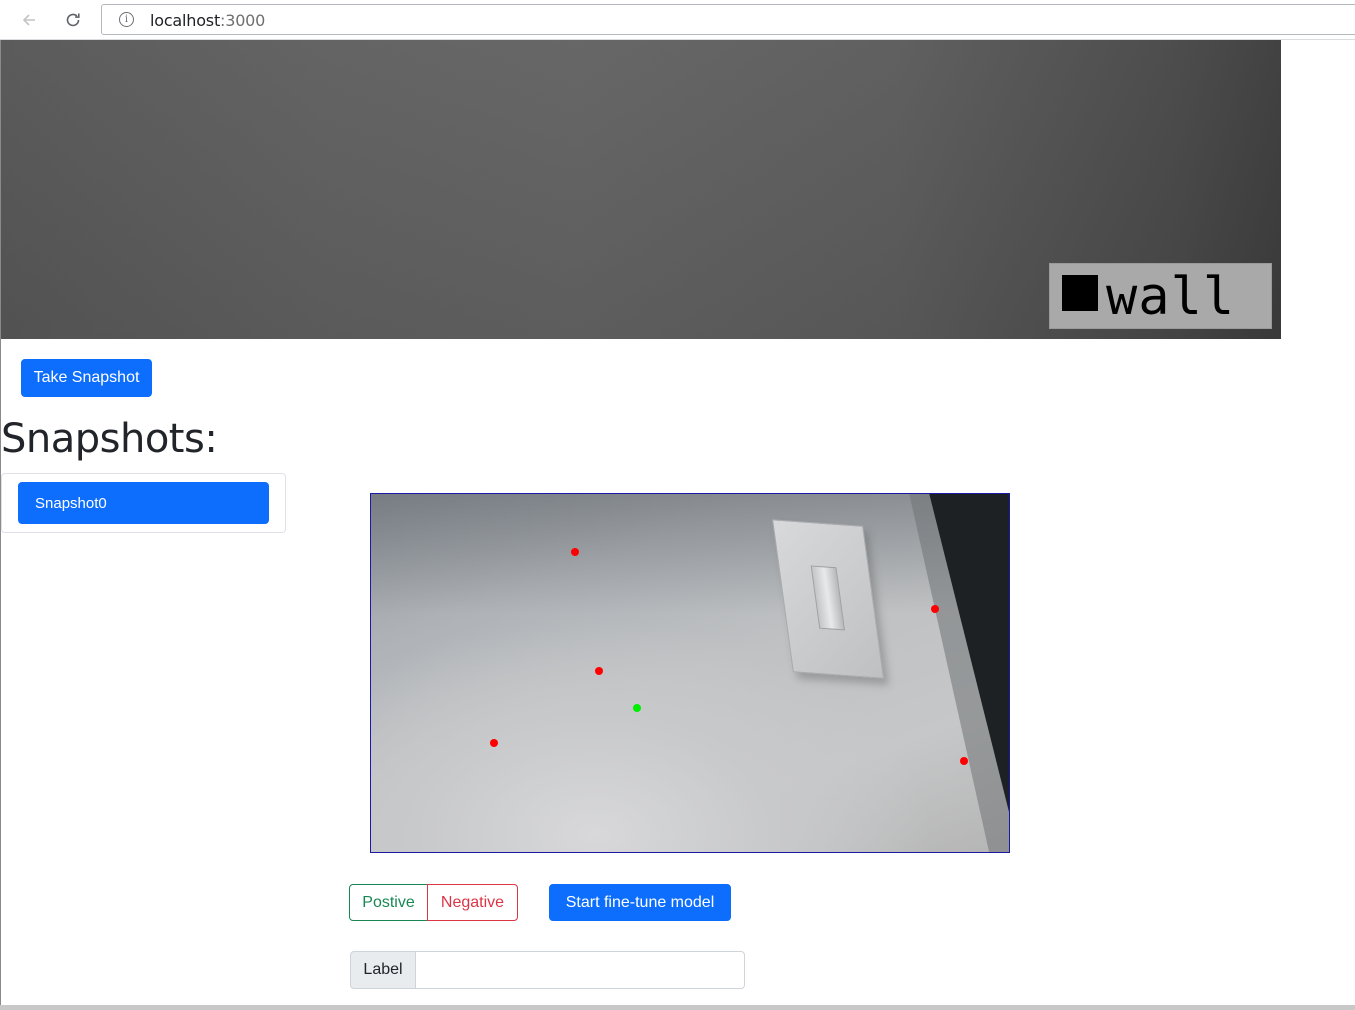 The width and height of the screenshot is (1355, 1010). Describe the element at coordinates (383, 970) in the screenshot. I see `label-addon: Label` at that location.